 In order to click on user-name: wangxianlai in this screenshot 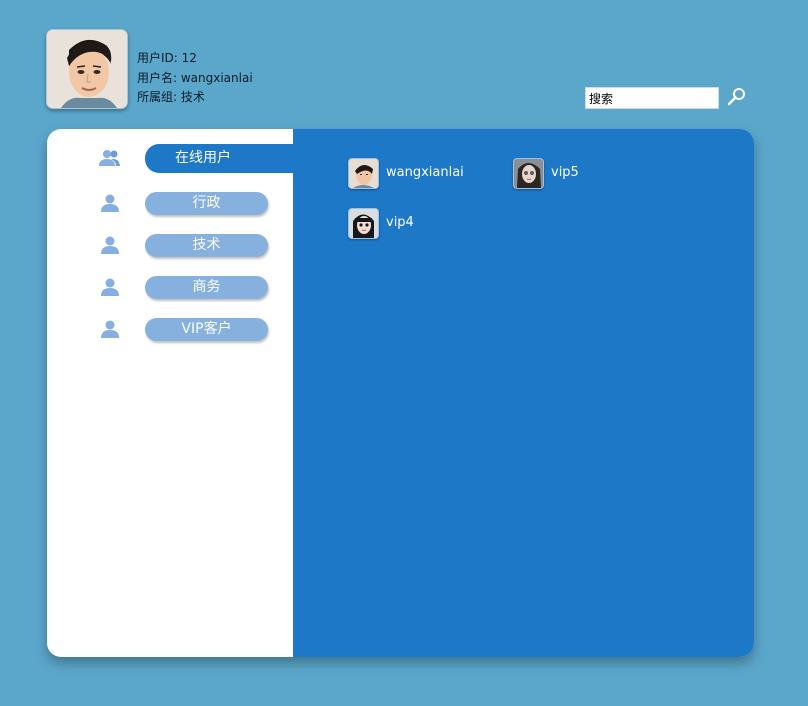, I will do `click(425, 172)`.